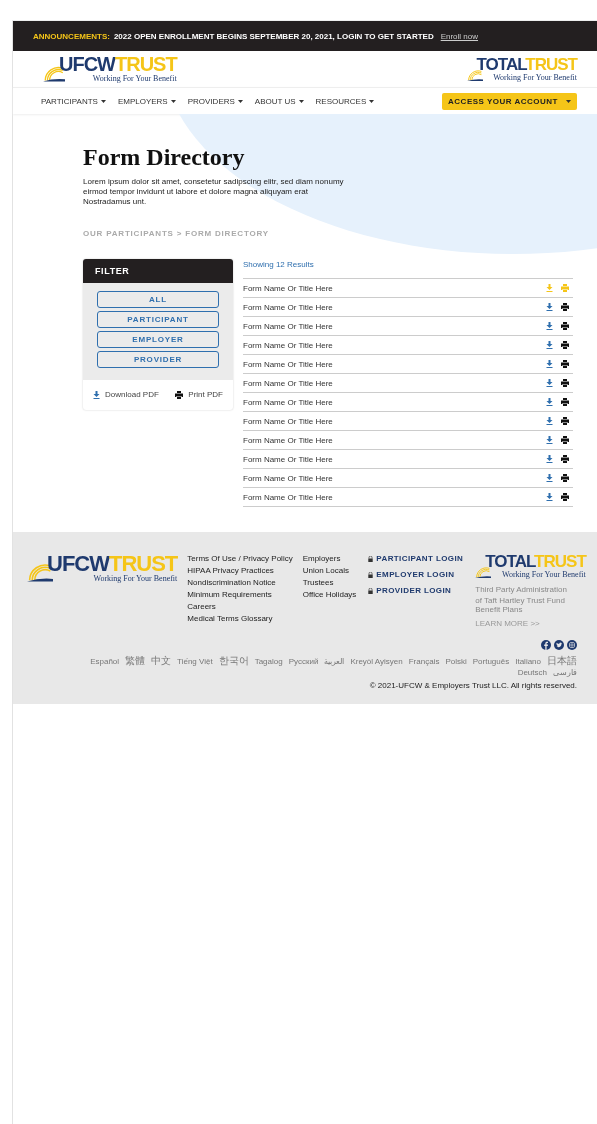 This screenshot has width=597, height=1124. Describe the element at coordinates (329, 571) in the screenshot. I see `footer-link: Union Locals` at that location.